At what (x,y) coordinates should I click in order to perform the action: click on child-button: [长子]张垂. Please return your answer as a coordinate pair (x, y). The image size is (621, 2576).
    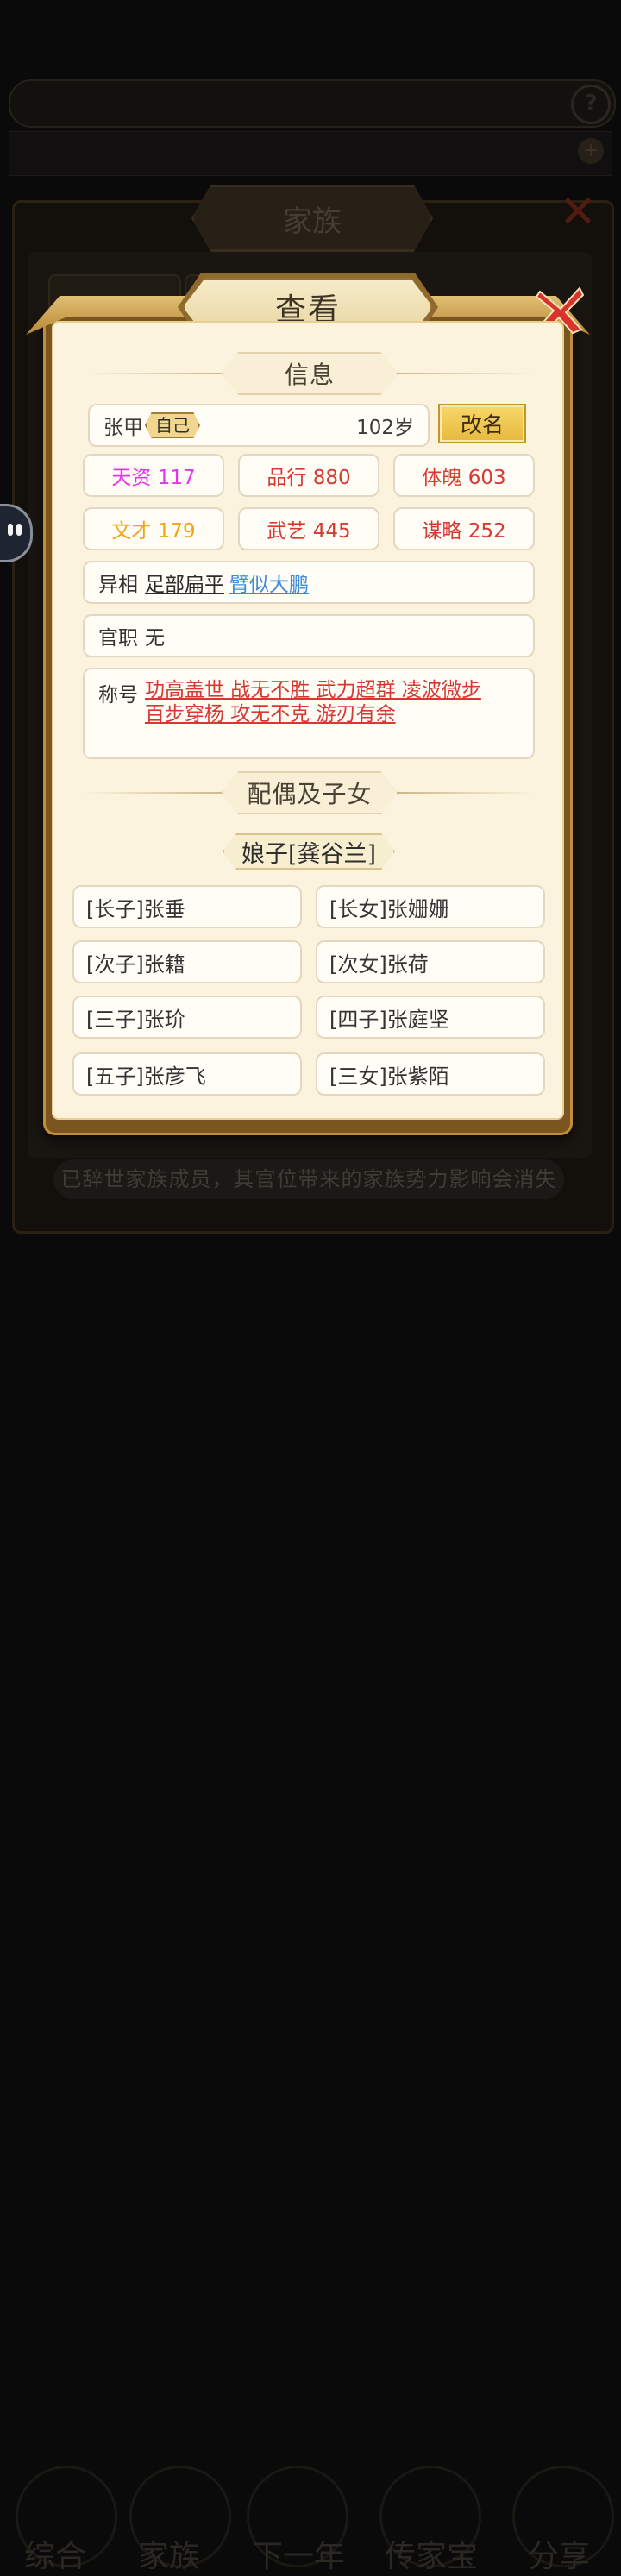
    Looking at the image, I should click on (187, 906).